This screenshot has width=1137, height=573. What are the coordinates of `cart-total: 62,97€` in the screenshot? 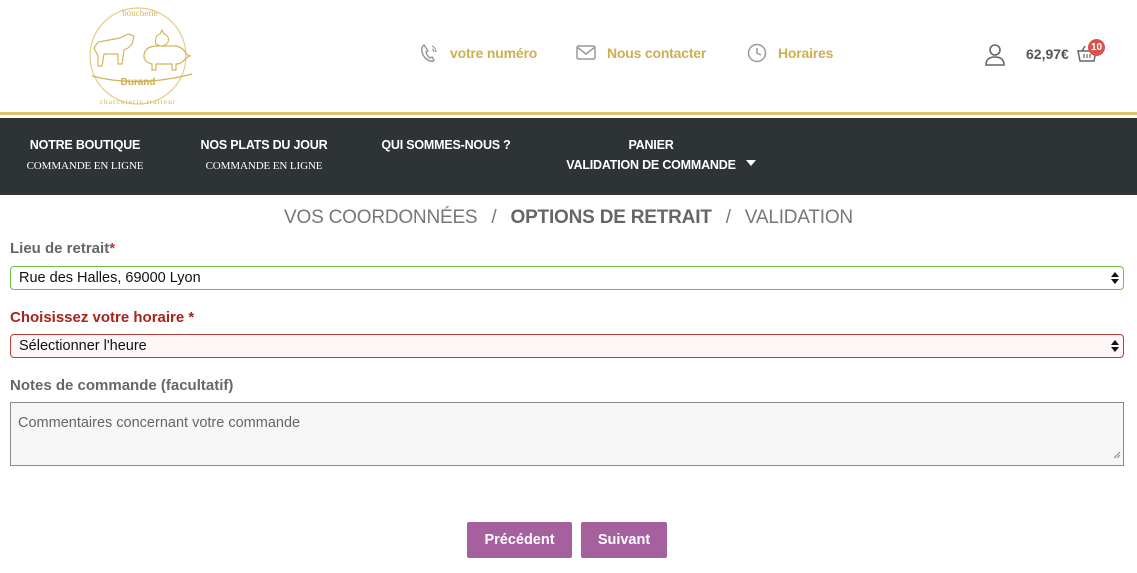 It's located at (1047, 54).